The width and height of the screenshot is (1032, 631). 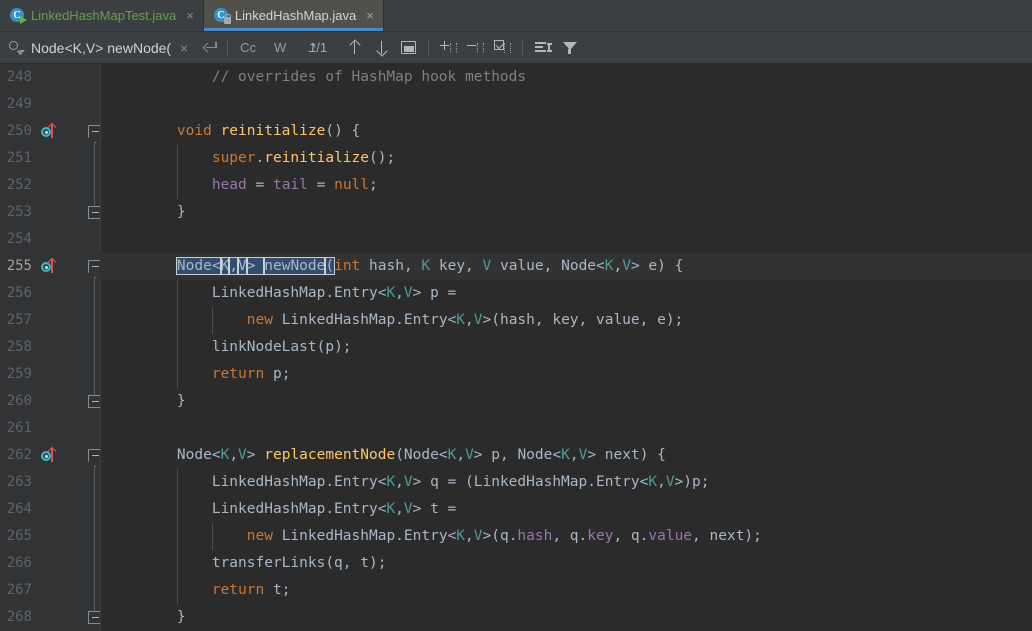 I want to click on gutter-row: 255, so click(x=50, y=266).